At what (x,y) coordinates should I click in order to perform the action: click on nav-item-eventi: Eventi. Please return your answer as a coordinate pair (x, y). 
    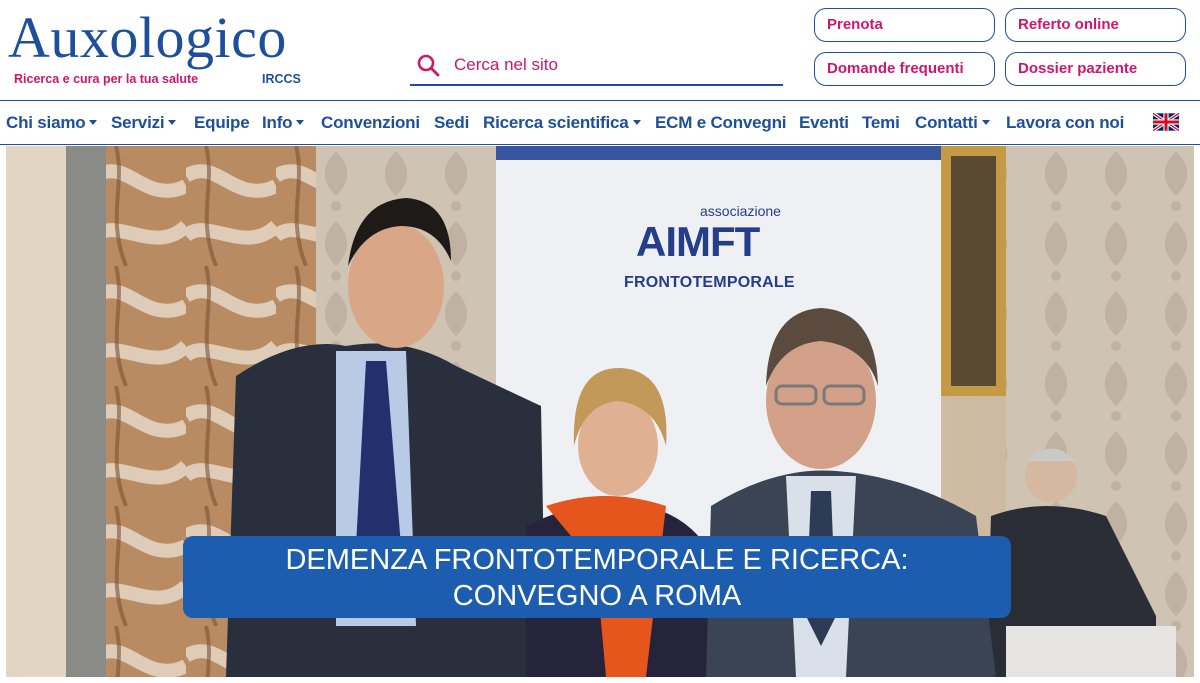
    Looking at the image, I should click on (824, 123).